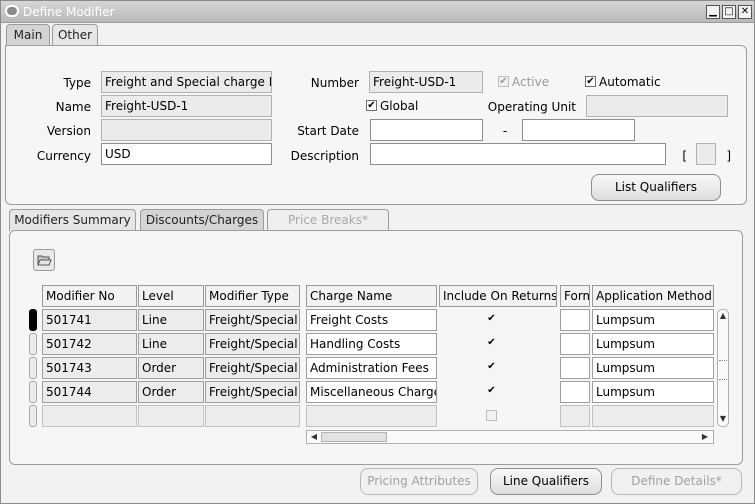  Describe the element at coordinates (590, 81) in the screenshot. I see `automatic-checkbox: ✔` at that location.